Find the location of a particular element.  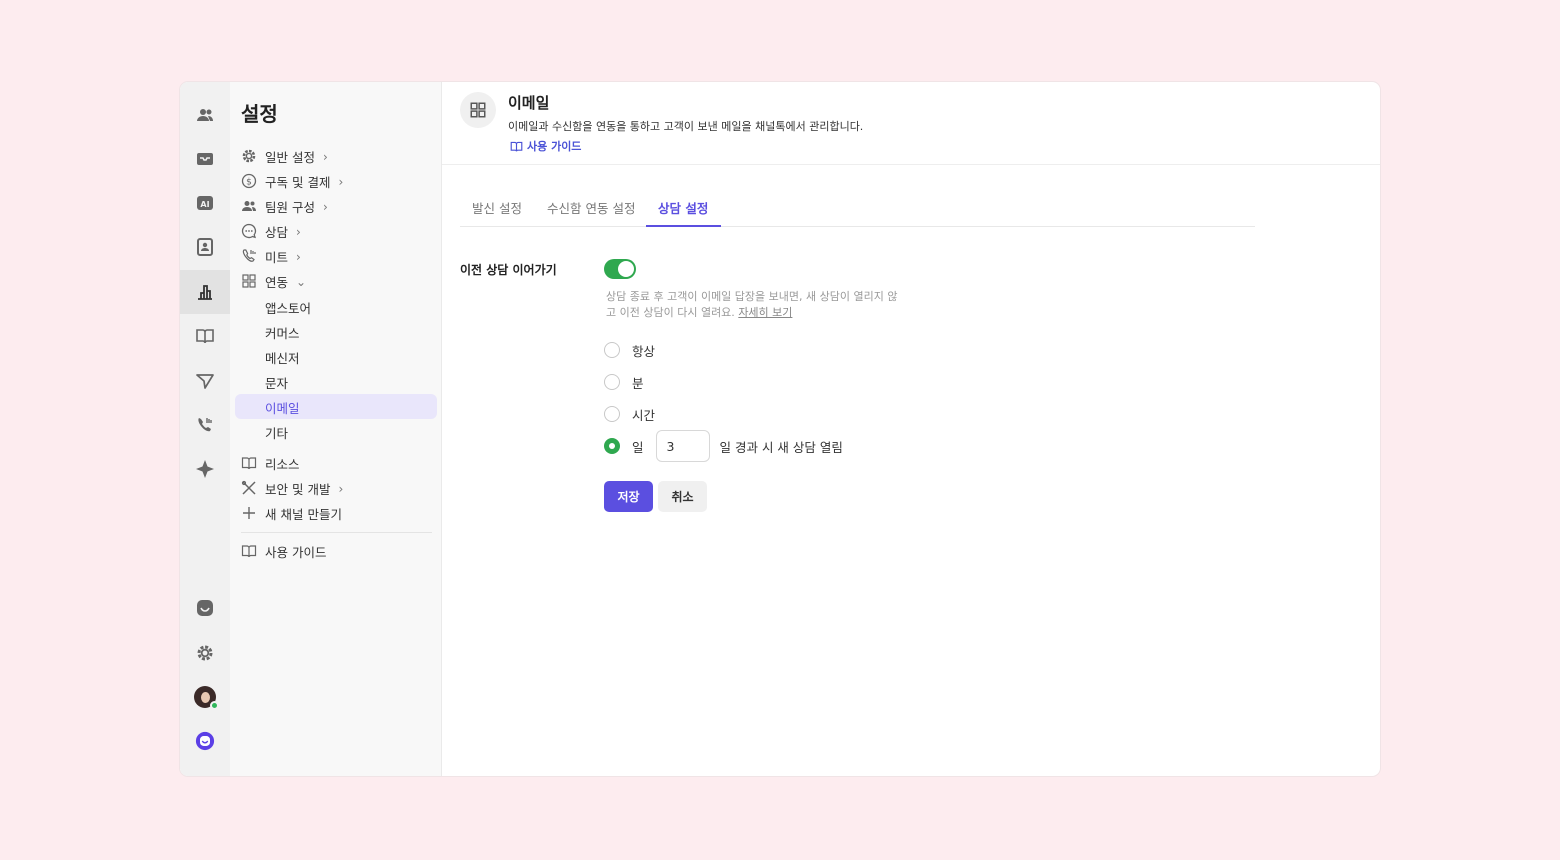

contacts-icon is located at coordinates (205, 115).